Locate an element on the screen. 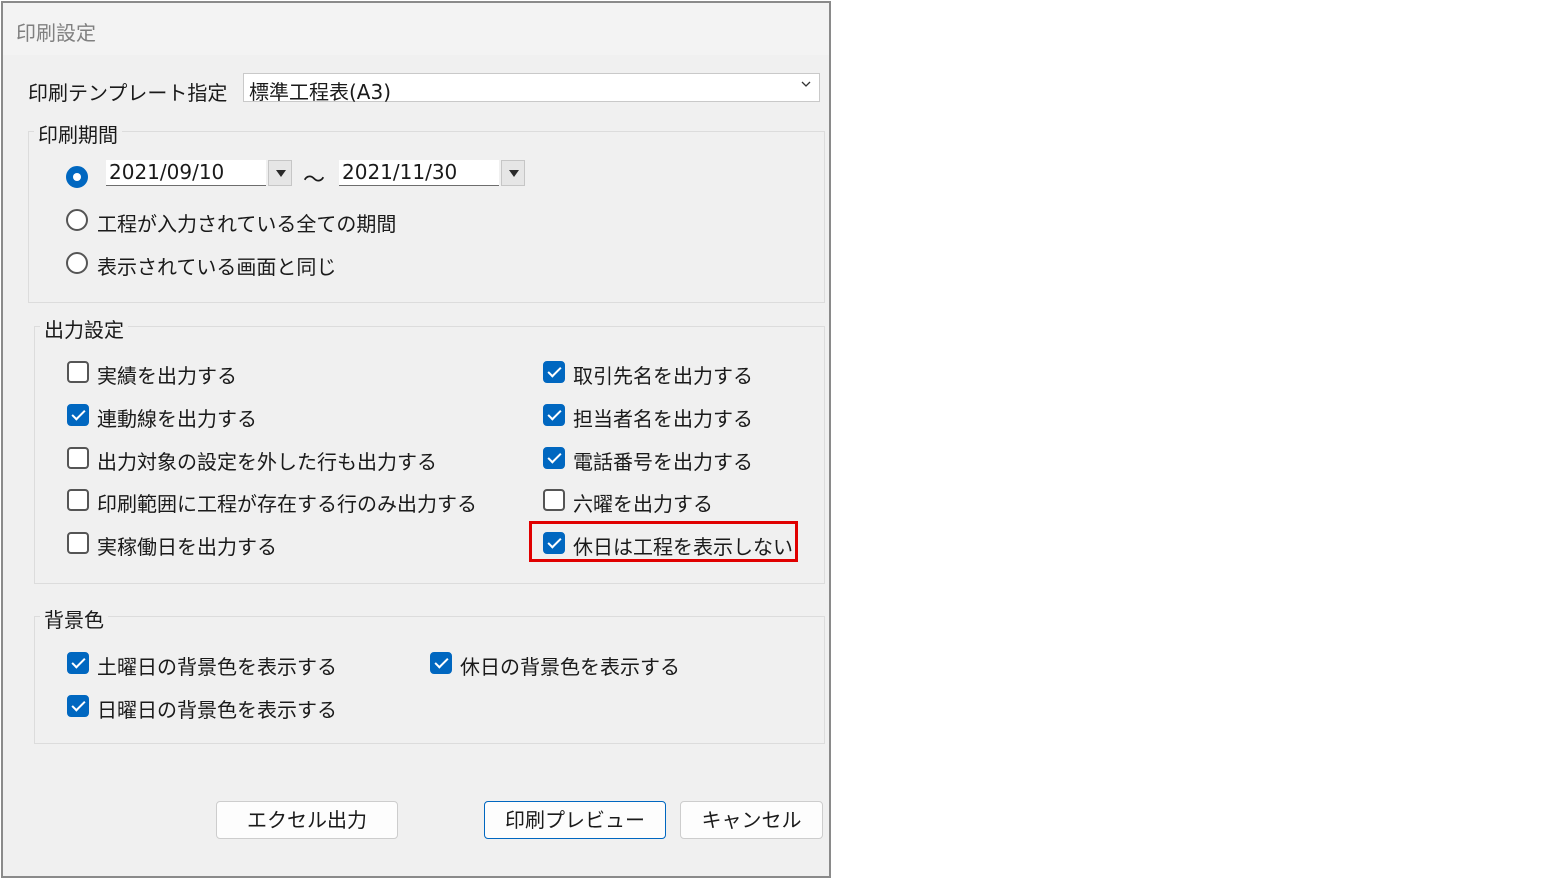  checkbox-holiday-background-label: 休日の背景色を表示する is located at coordinates (570, 665).